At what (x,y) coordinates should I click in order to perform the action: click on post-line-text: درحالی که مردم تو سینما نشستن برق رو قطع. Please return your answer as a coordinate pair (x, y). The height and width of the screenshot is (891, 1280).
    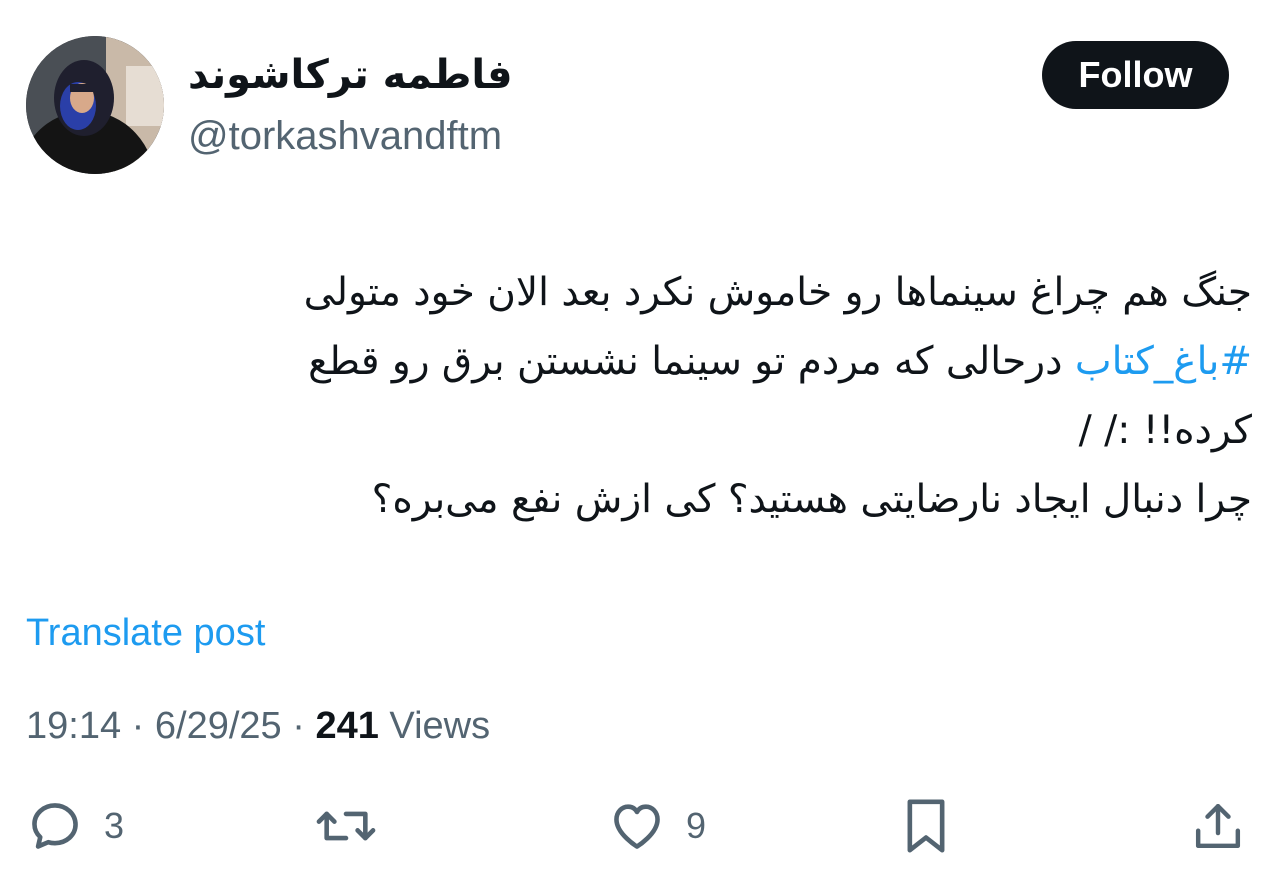
    Looking at the image, I should click on (691, 361).